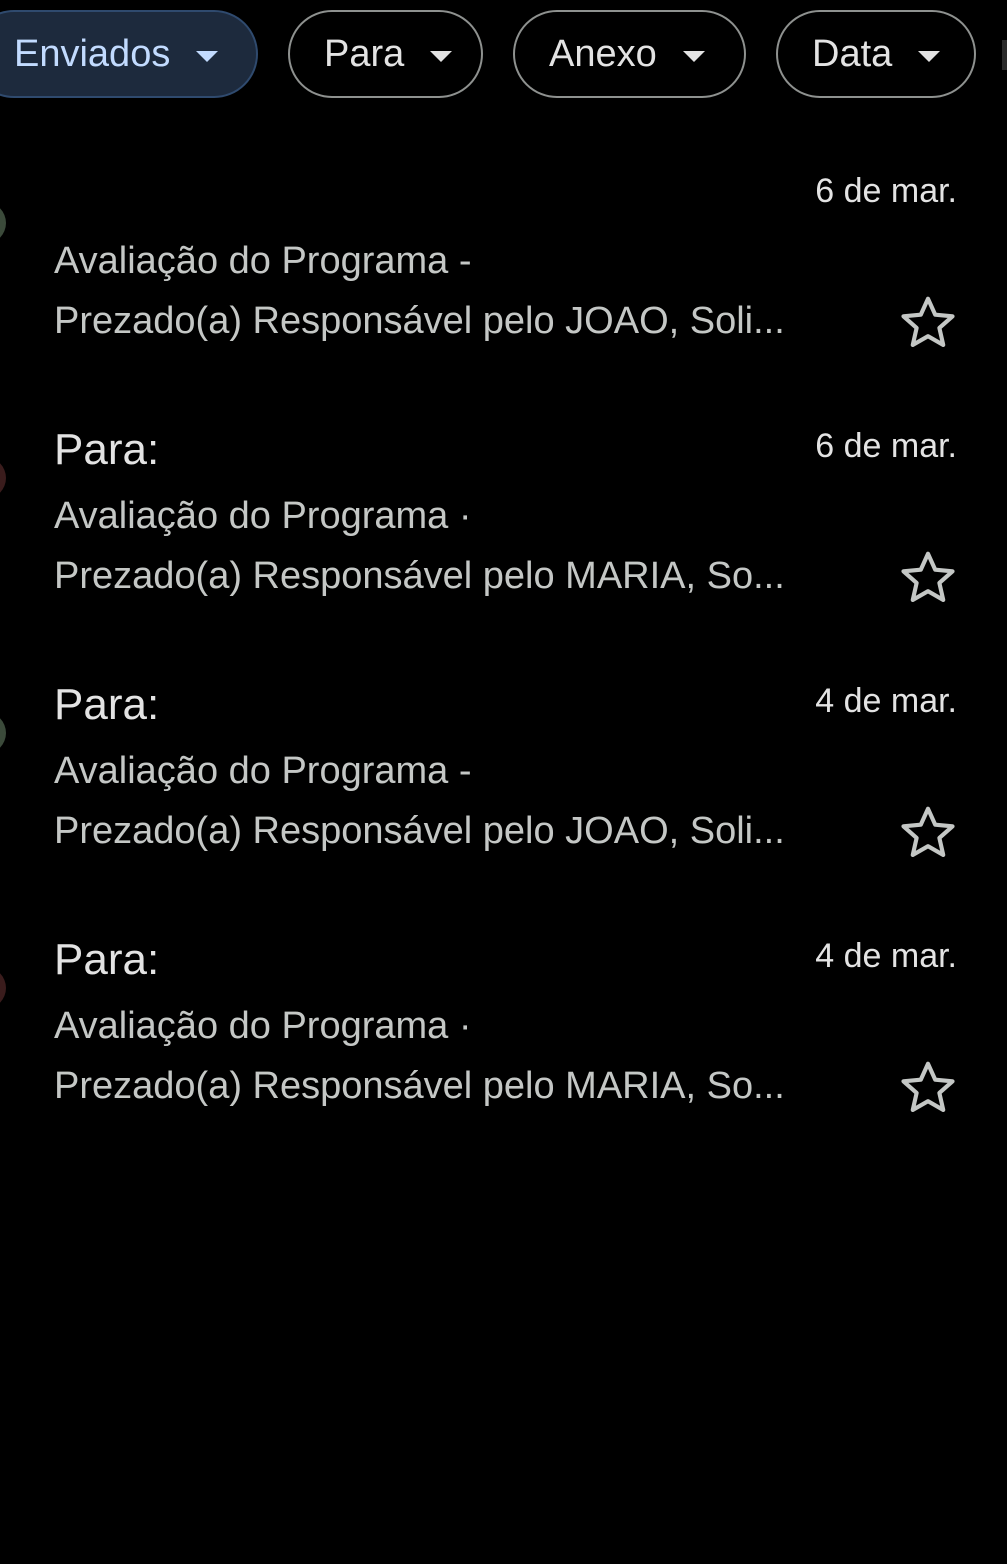 This screenshot has height=1564, width=1007. Describe the element at coordinates (364, 53) in the screenshot. I see `filter-chip-label: Para` at that location.